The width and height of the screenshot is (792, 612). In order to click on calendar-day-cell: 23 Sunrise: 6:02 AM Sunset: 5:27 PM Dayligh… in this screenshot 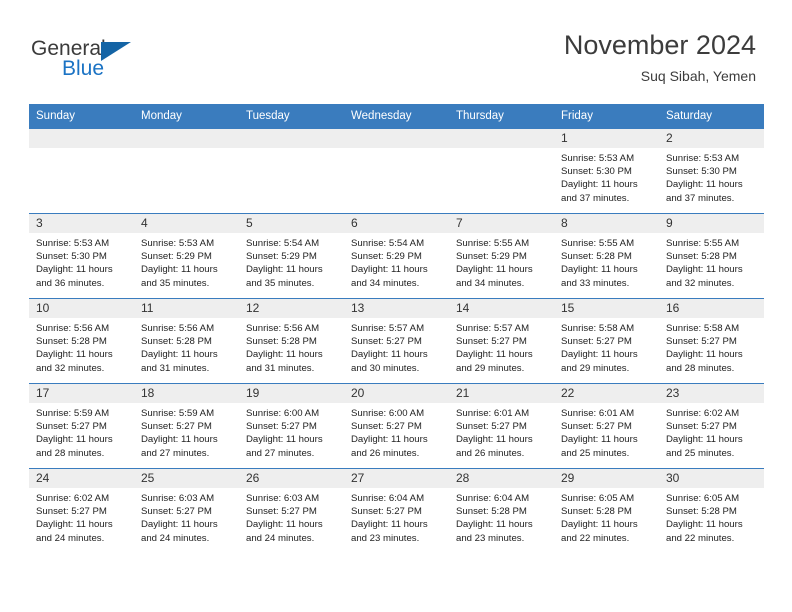, I will do `click(711, 426)`.